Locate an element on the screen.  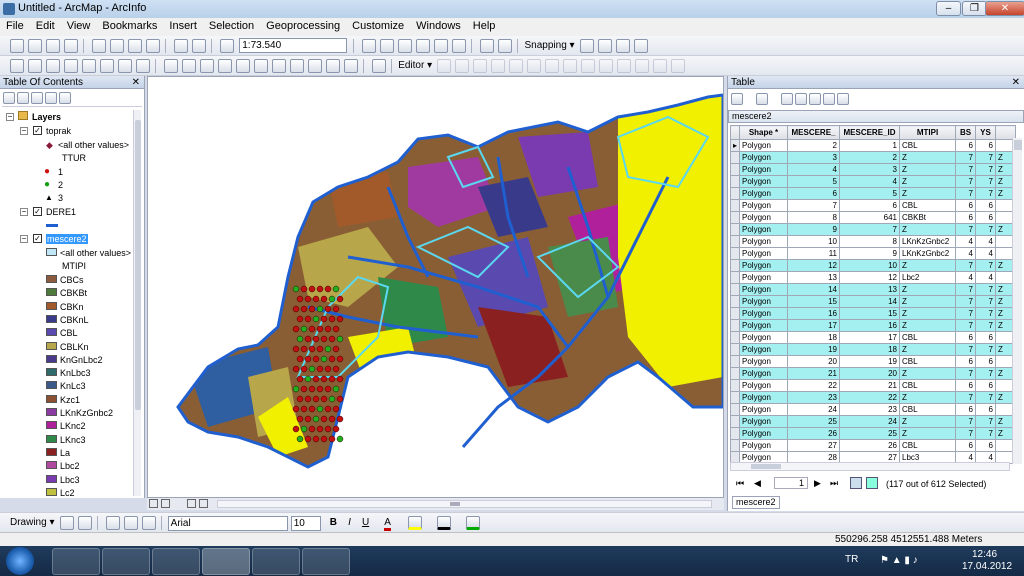
previous-record-icon: ◀ is located at coordinates (757, 483).